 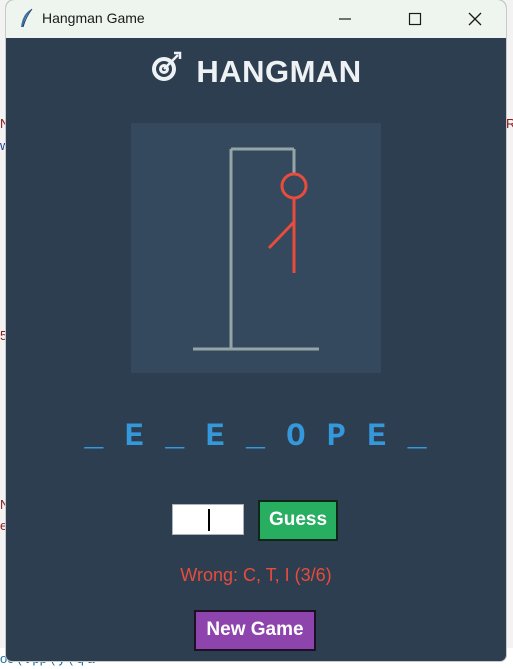 I want to click on background-fragment: R, so click(x=509, y=123).